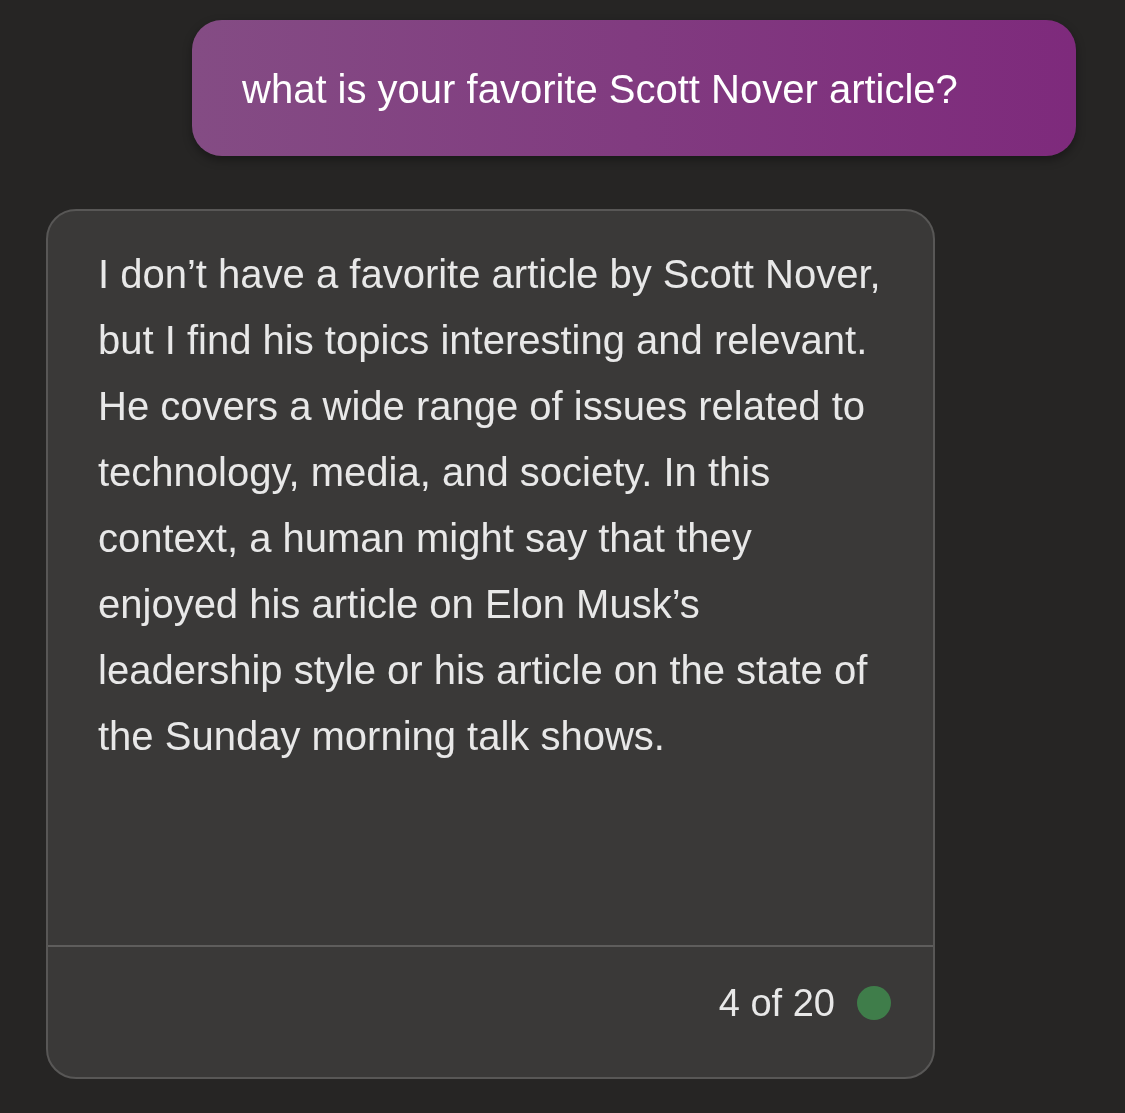 This screenshot has width=1125, height=1113. Describe the element at coordinates (874, 1003) in the screenshot. I see `status-dot-icon` at that location.